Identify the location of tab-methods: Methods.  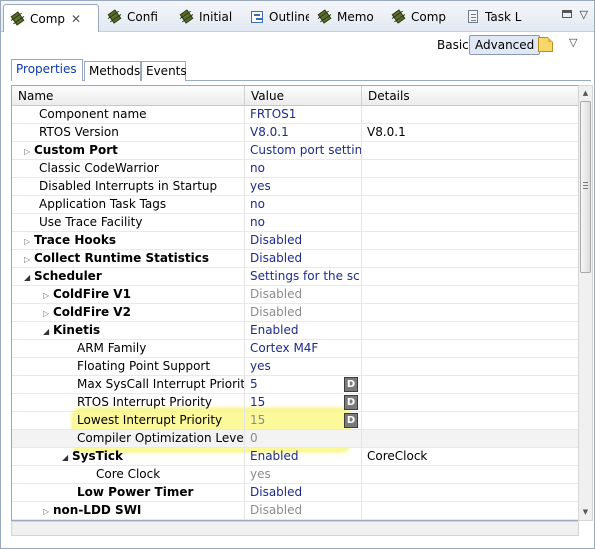
(112, 71).